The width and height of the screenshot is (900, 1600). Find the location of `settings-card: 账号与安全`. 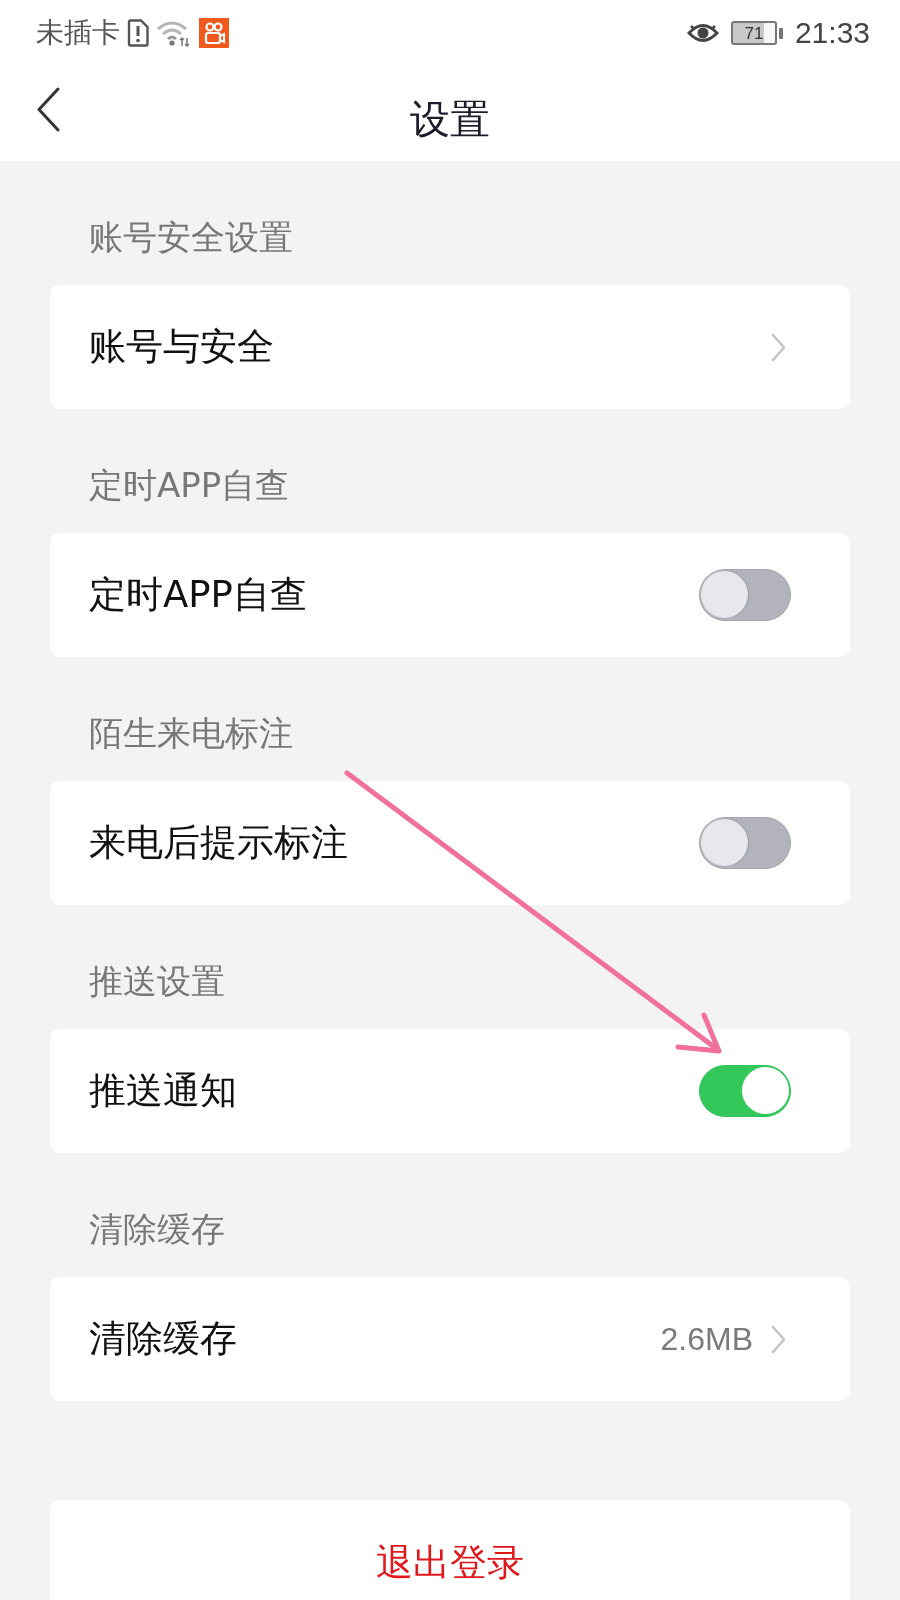

settings-card: 账号与安全 is located at coordinates (450, 347).